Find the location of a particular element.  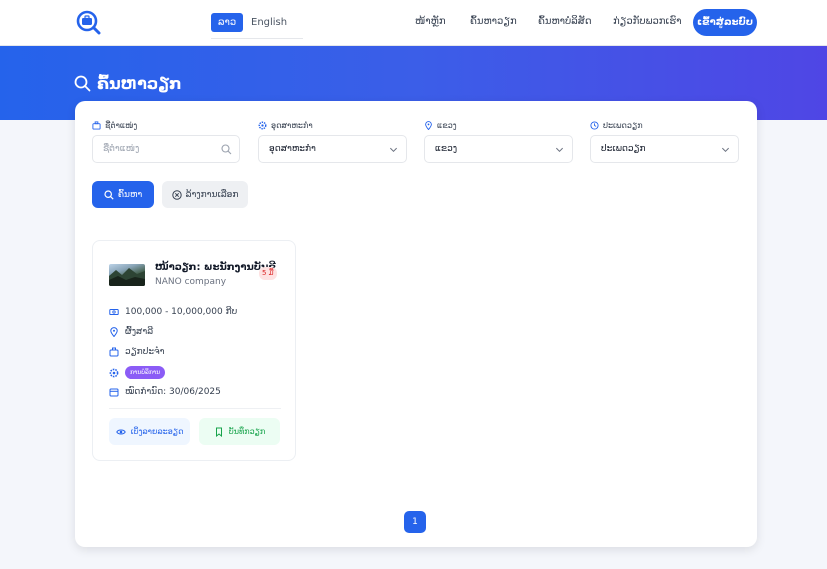

view-details-button: ເບິ່ງລາຍລະອຽດ is located at coordinates (149, 431).